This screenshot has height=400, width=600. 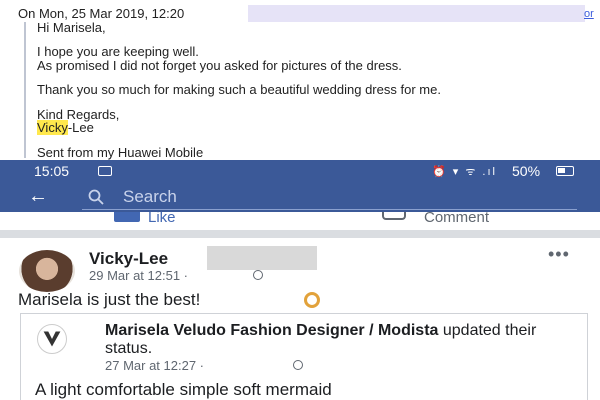 I want to click on page-logo-icon, so click(x=52, y=339).